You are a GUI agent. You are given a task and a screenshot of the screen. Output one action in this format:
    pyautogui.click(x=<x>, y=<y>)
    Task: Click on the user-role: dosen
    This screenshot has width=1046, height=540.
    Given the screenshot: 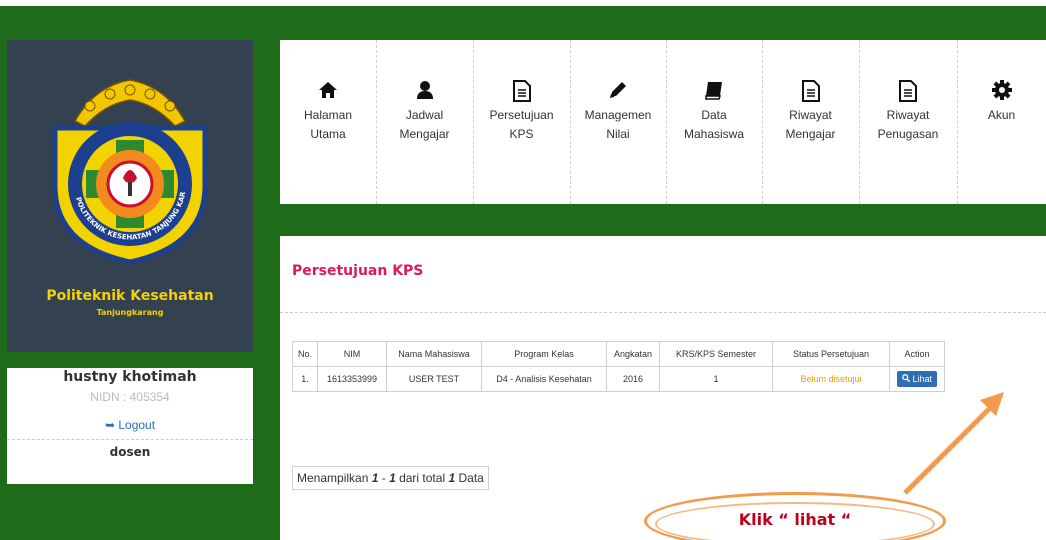 What is the action you would take?
    pyautogui.click(x=130, y=452)
    